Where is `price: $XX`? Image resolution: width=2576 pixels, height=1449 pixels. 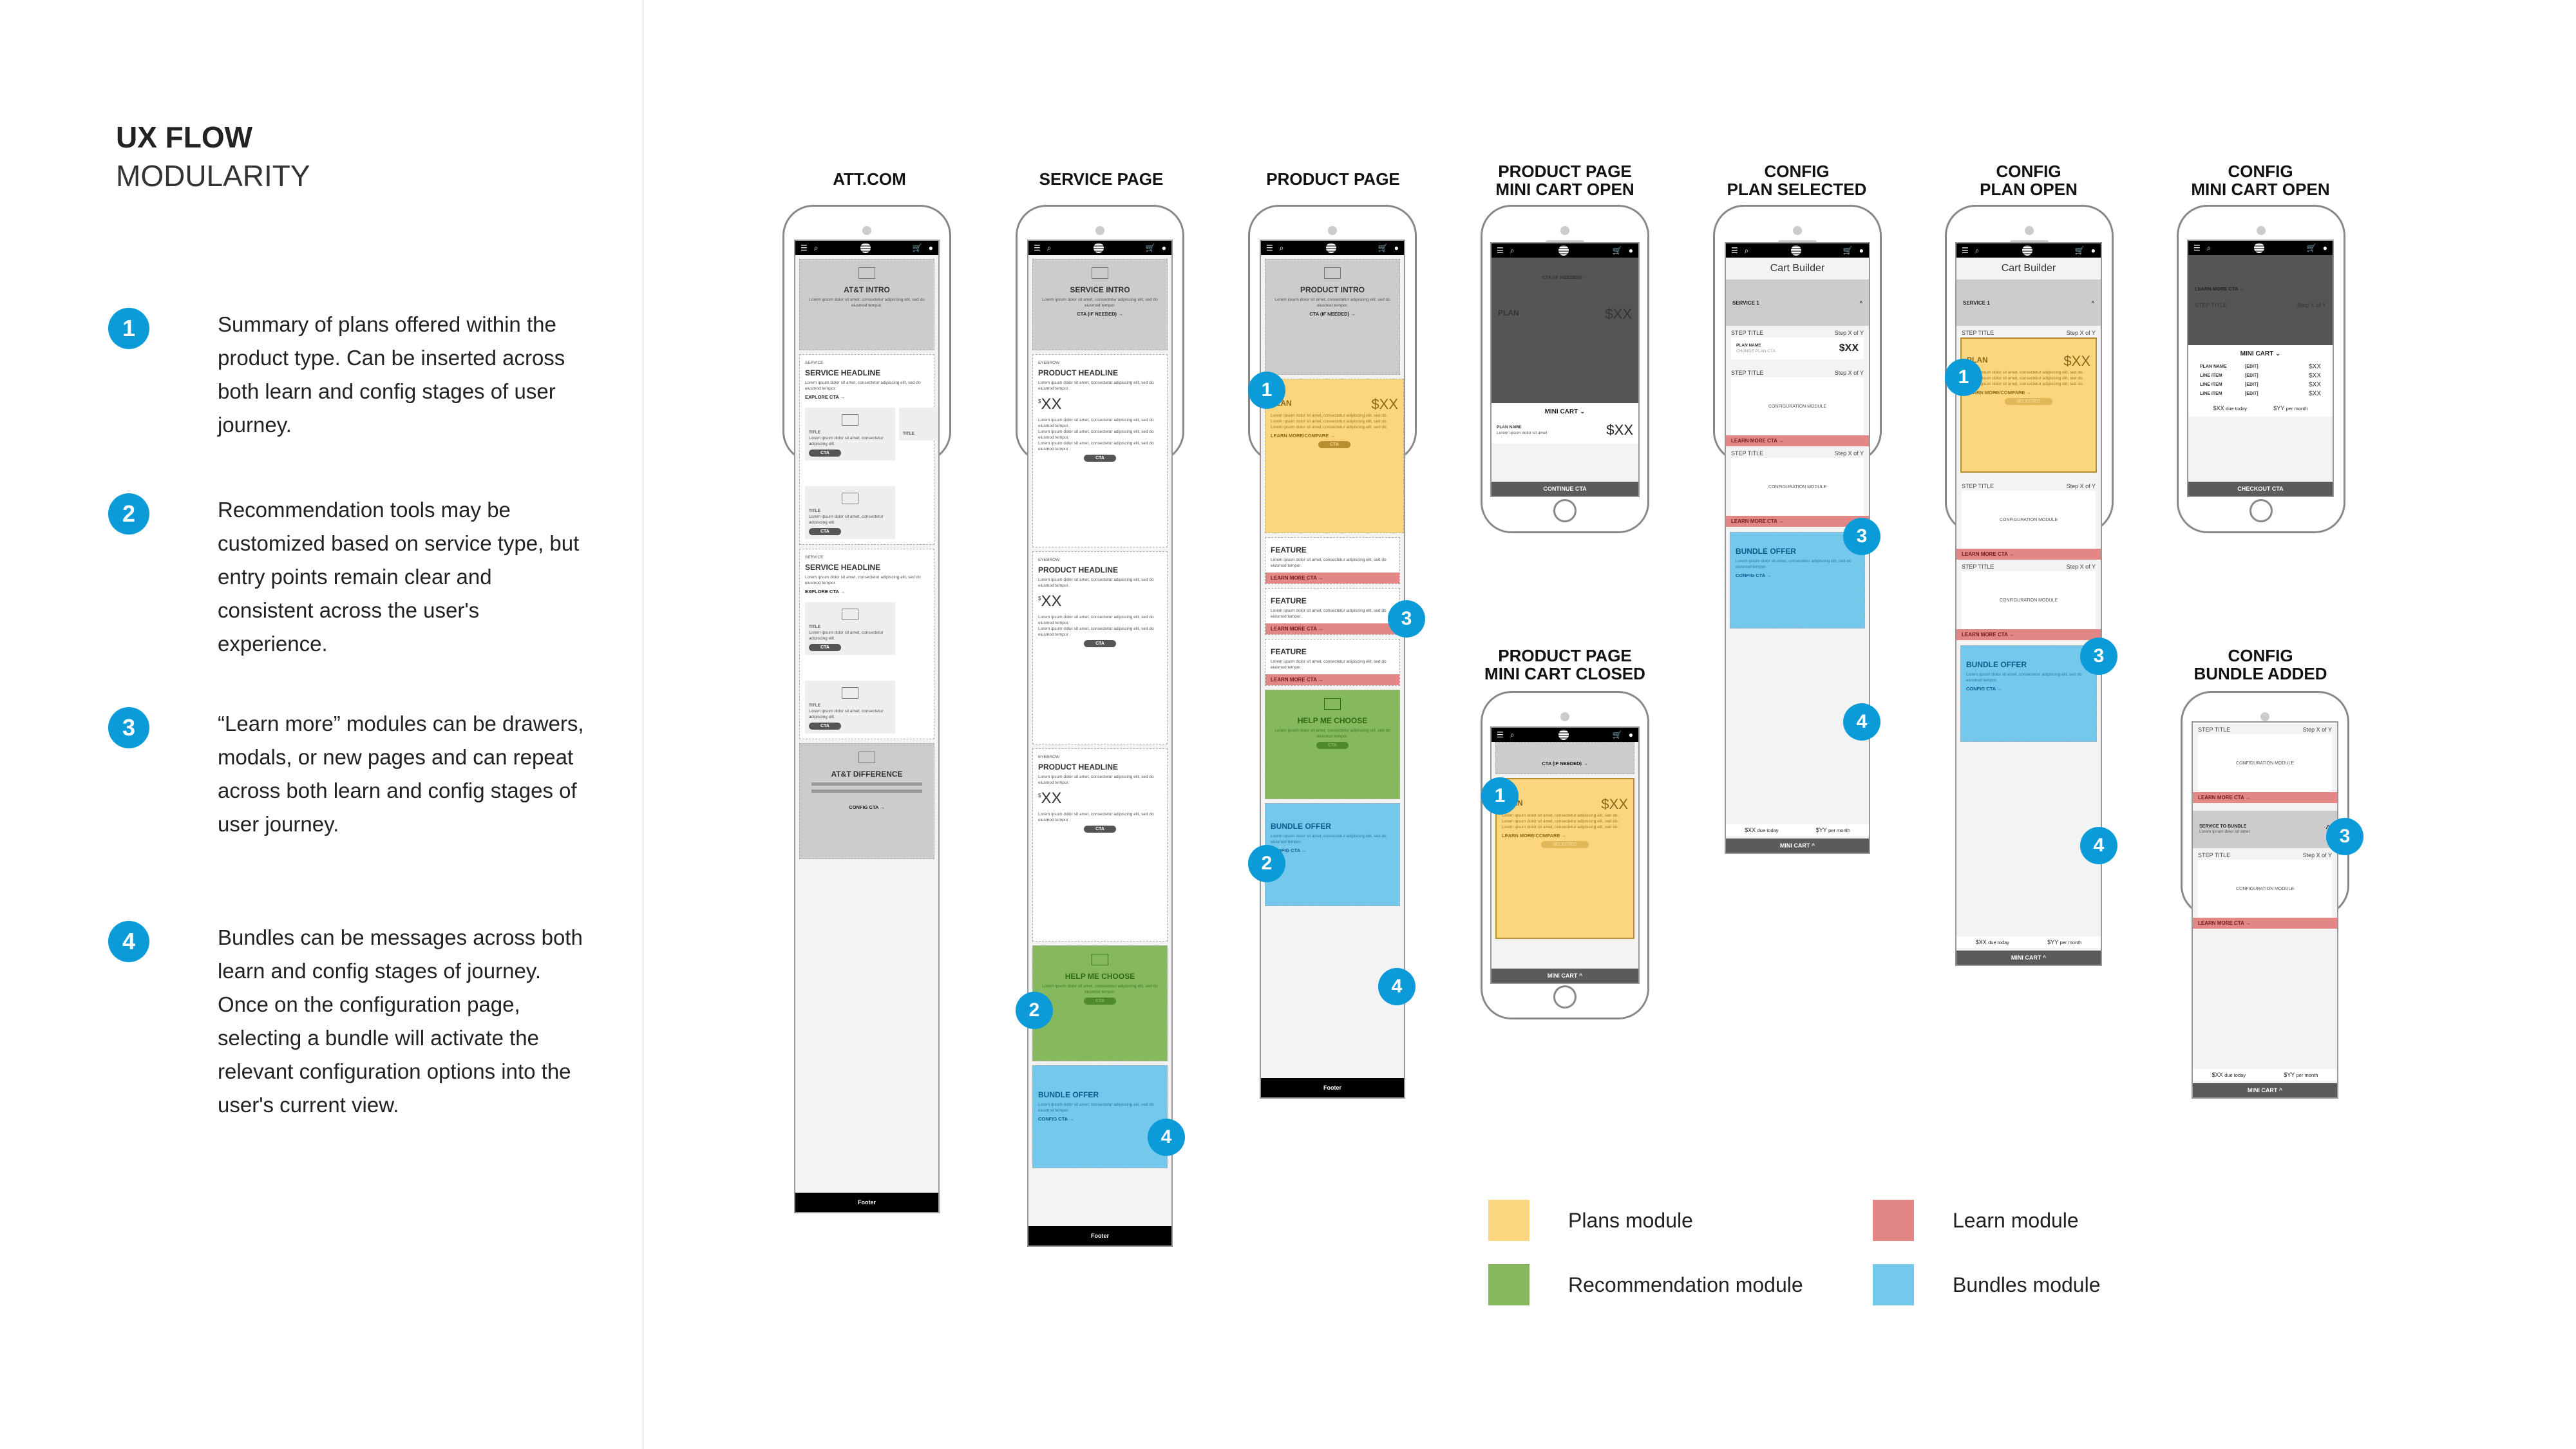 price: $XX is located at coordinates (1618, 314).